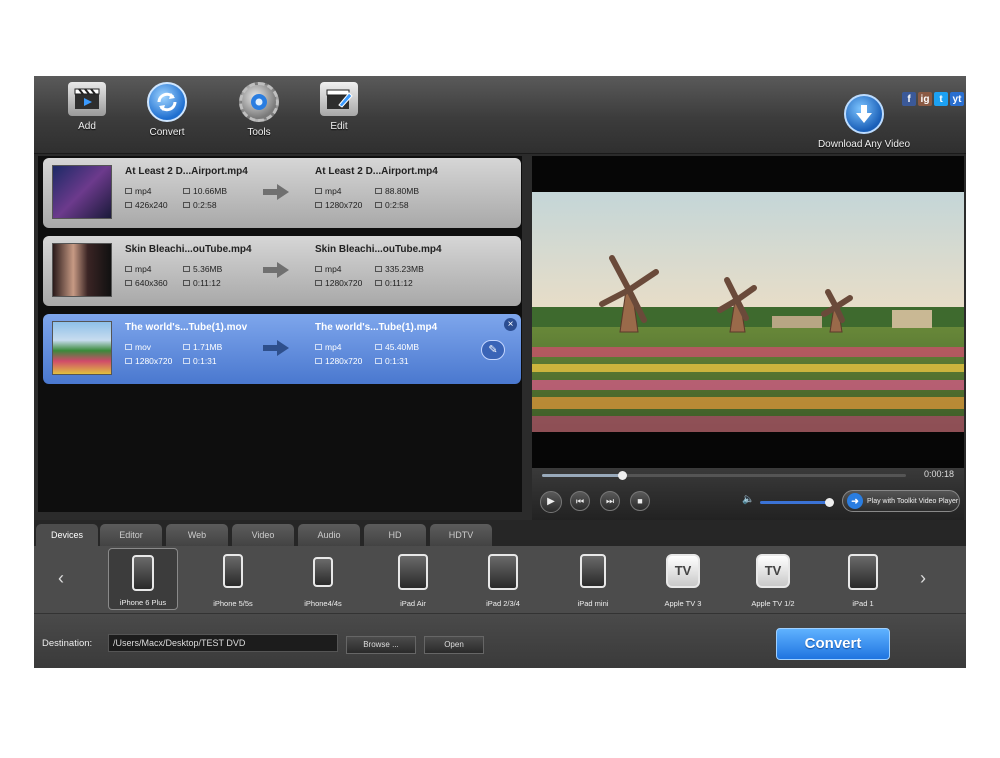 This screenshot has width=1000, height=758. What do you see at coordinates (87, 126) in the screenshot?
I see `add-label: Add` at bounding box center [87, 126].